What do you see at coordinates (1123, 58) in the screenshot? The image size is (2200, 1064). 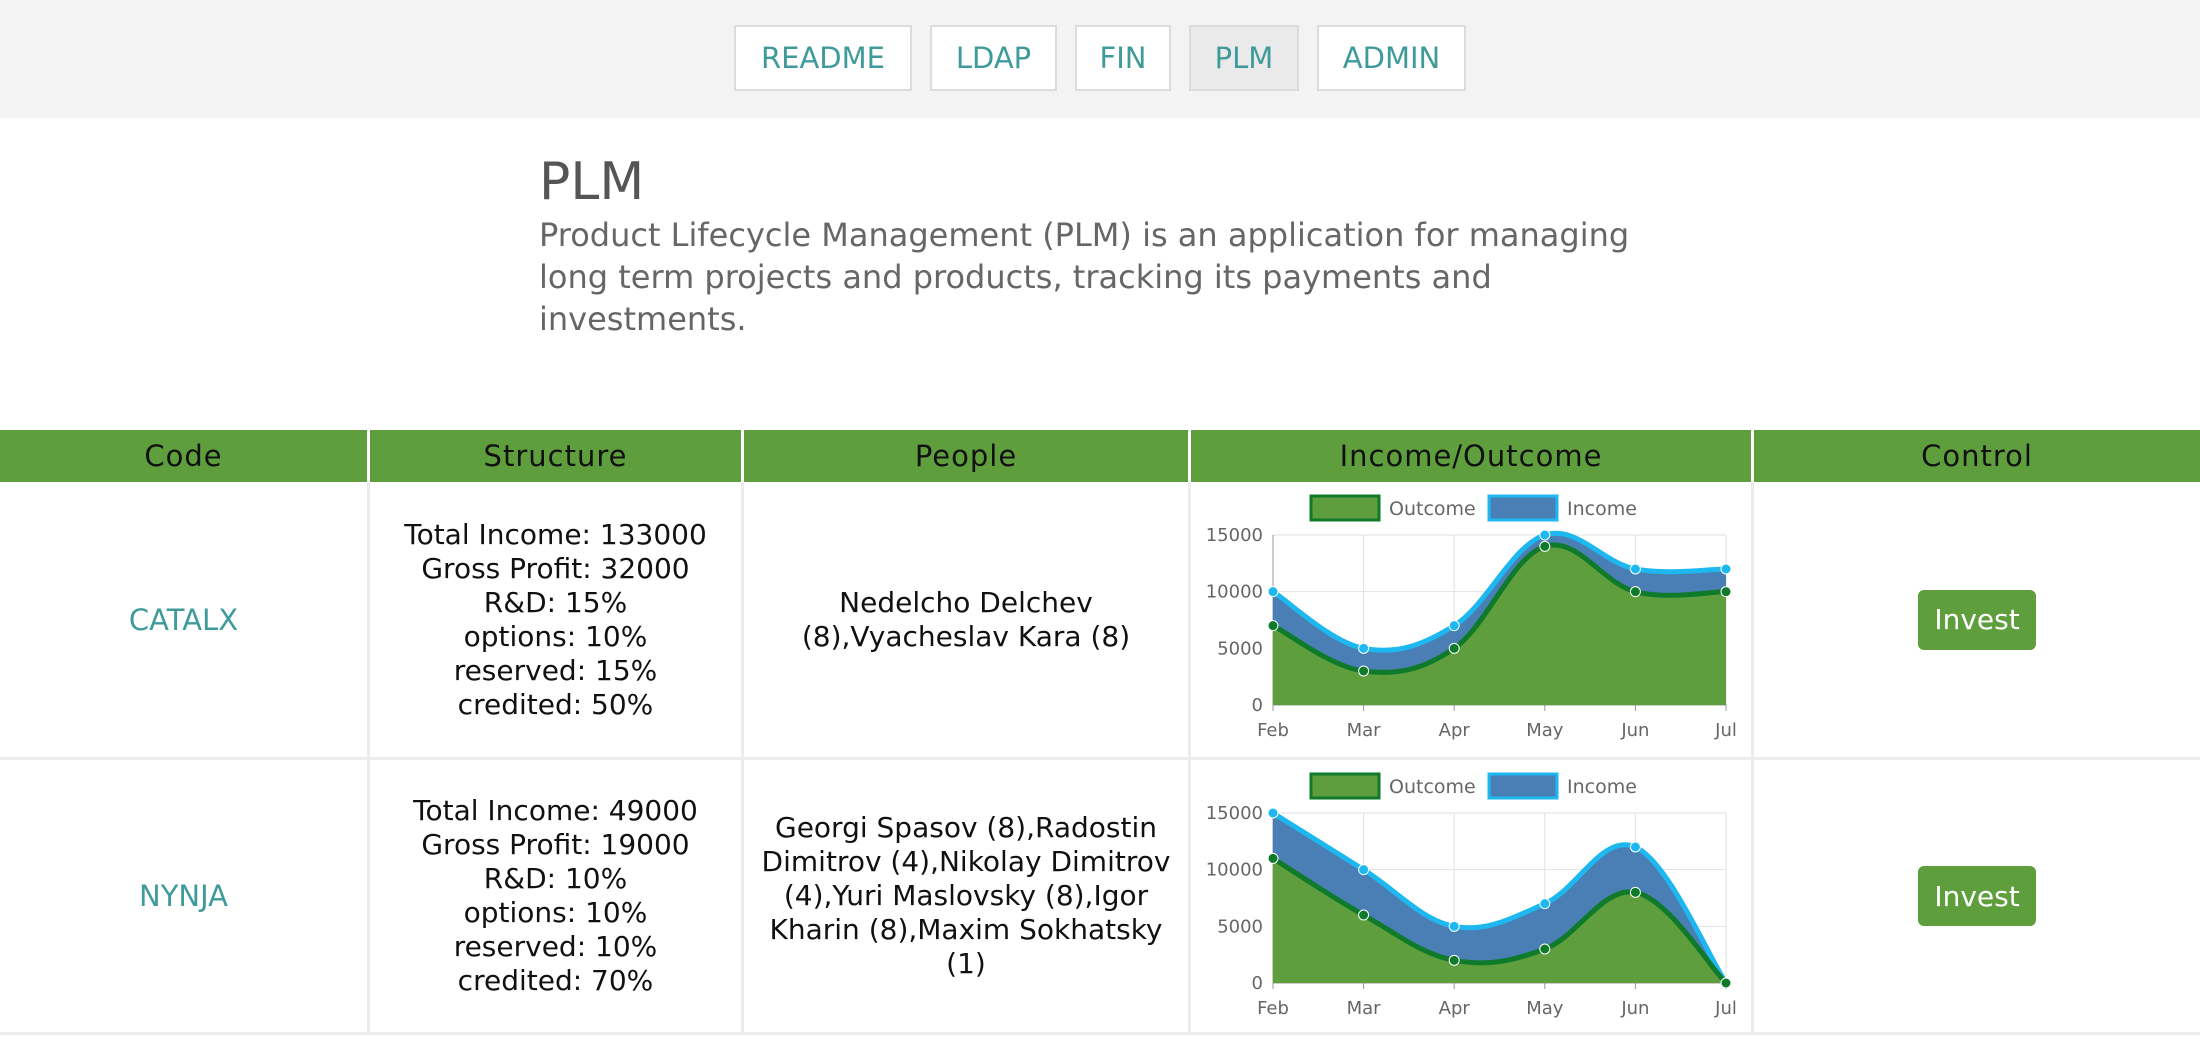 I see `nav-fin-button: FIN` at bounding box center [1123, 58].